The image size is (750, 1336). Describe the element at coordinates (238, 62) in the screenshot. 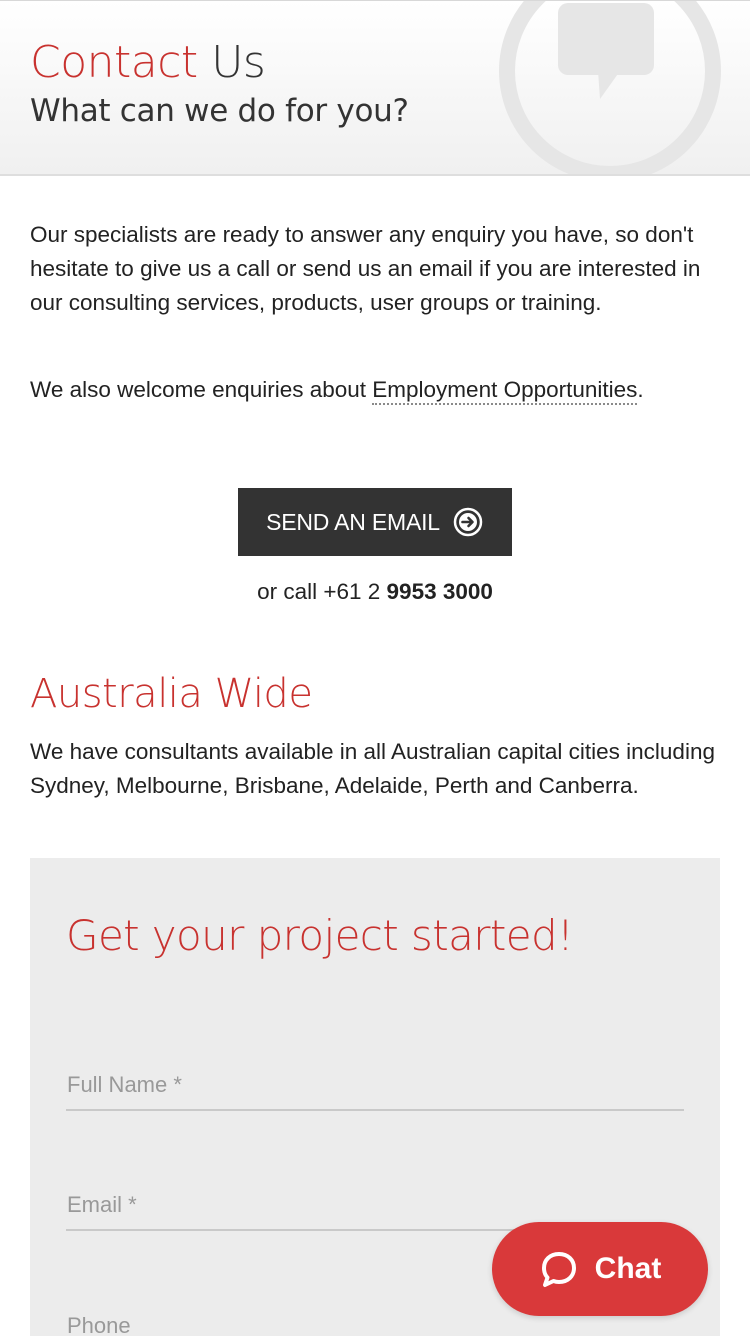

I see `page-title-rest: Us` at that location.